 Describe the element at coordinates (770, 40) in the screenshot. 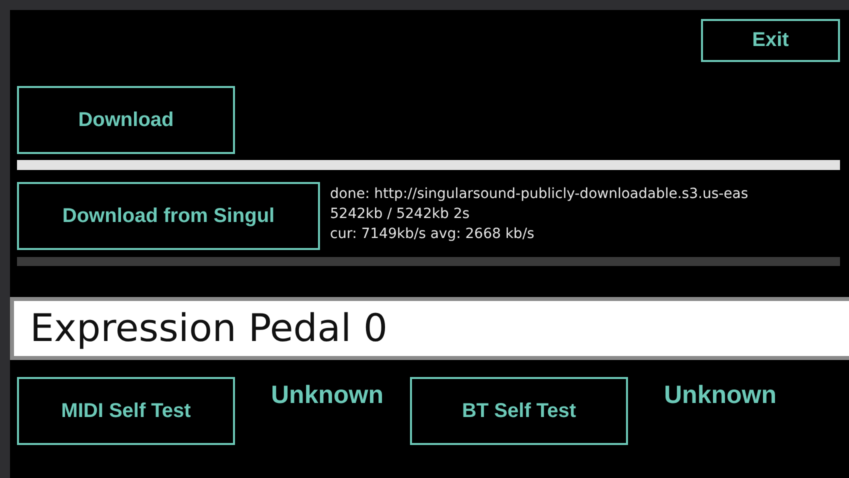

I see `exit-button: Exit` at that location.